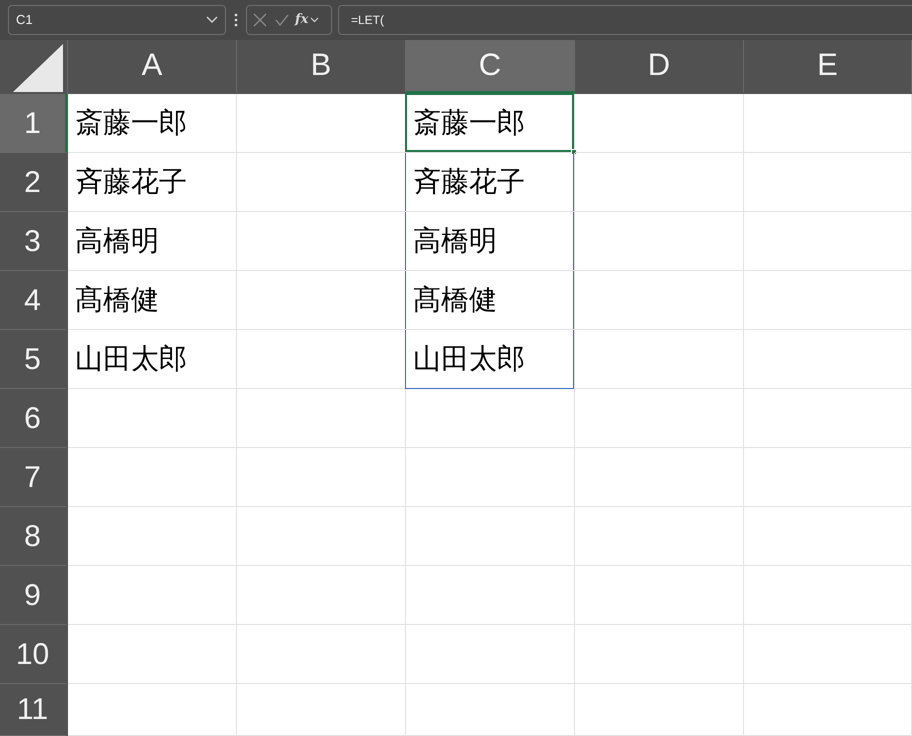 The width and height of the screenshot is (912, 736). Describe the element at coordinates (152, 67) in the screenshot. I see `column-header: A` at that location.